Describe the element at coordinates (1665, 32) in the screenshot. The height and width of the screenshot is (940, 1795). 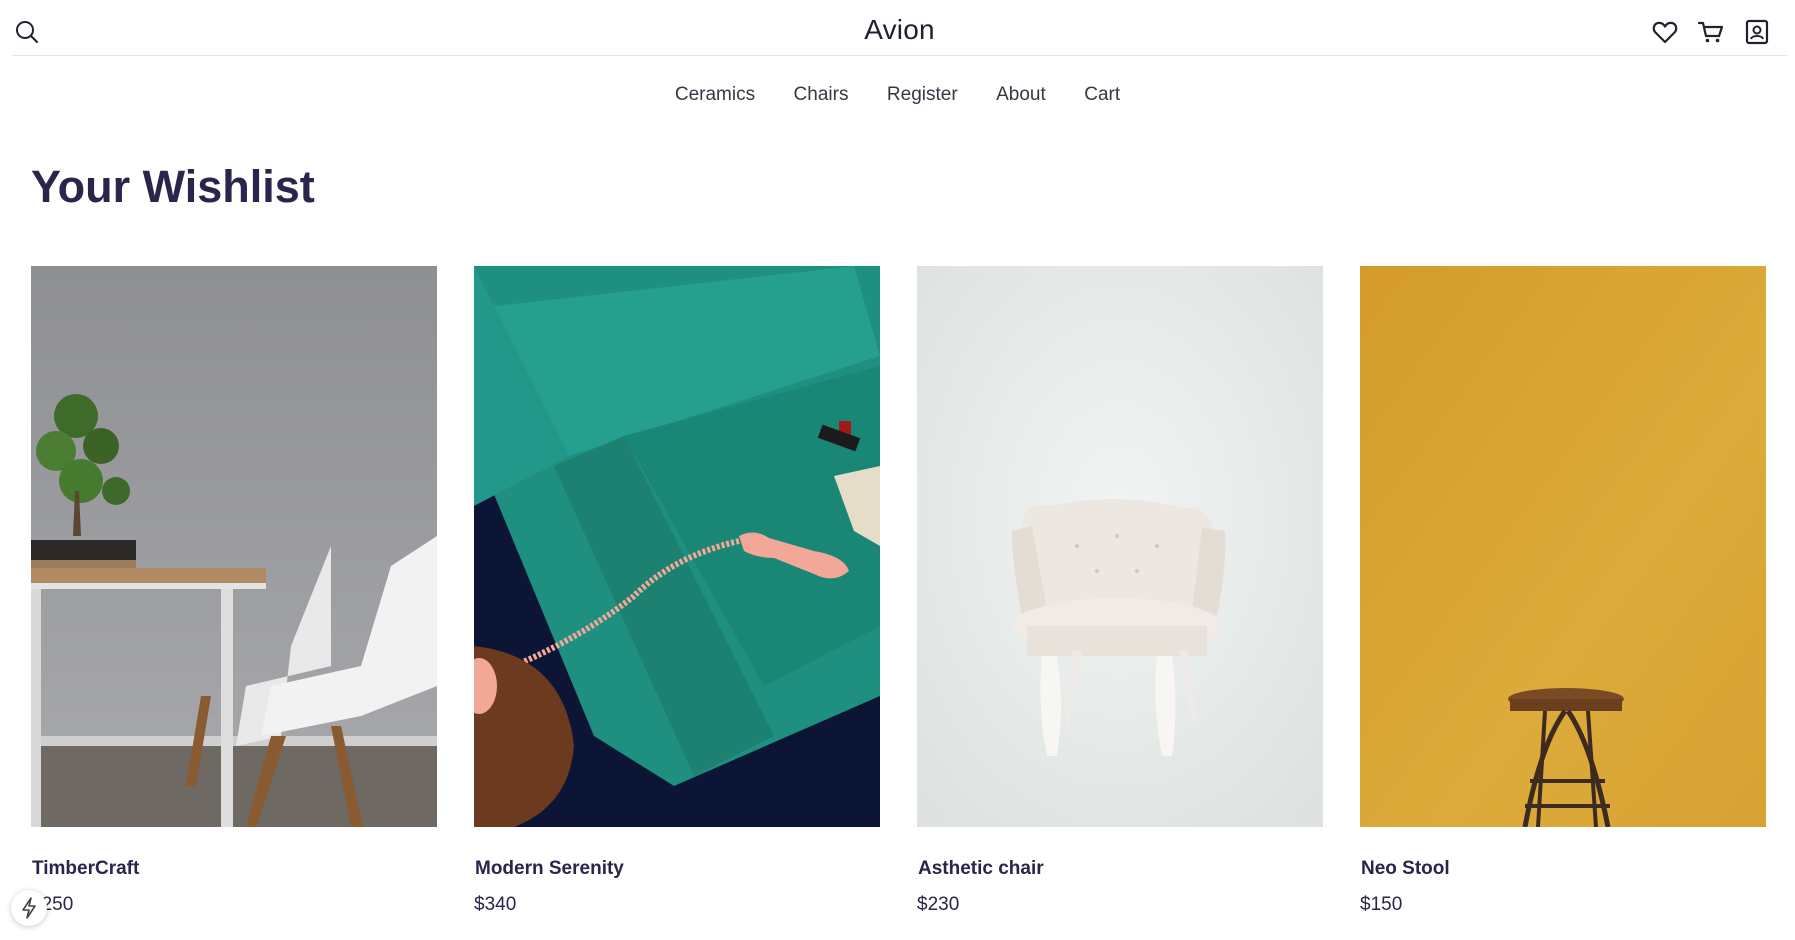
I see `heart-icon` at that location.